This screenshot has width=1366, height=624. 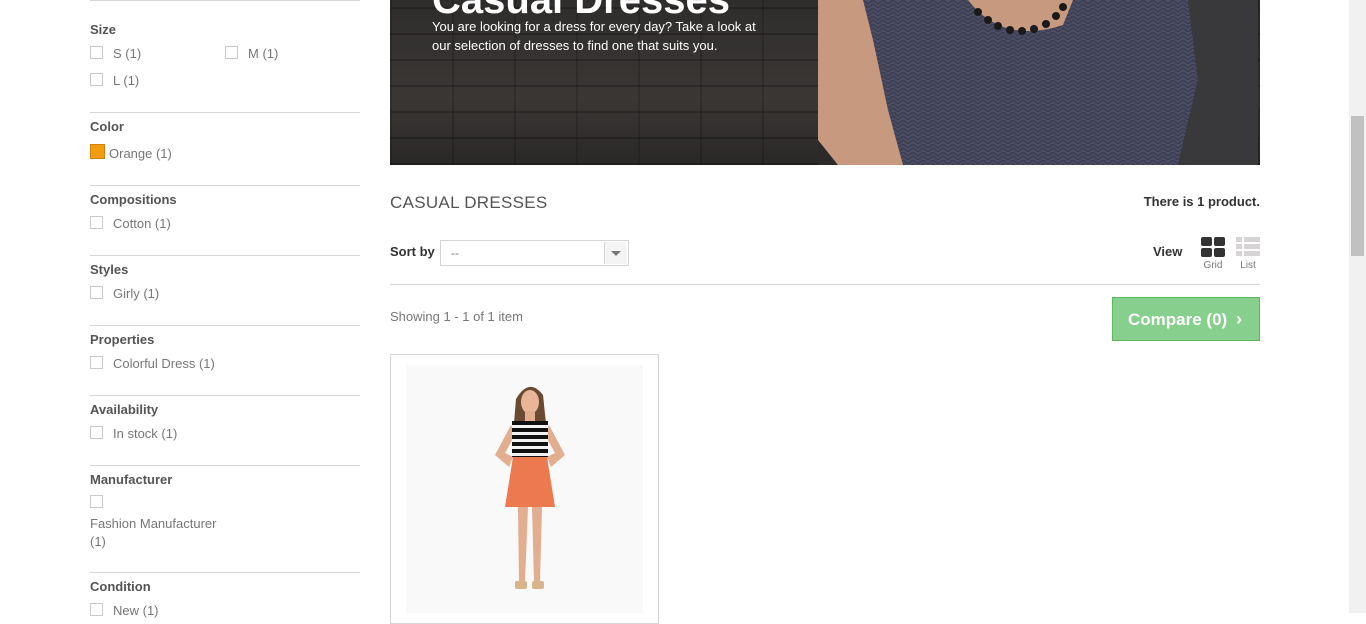 What do you see at coordinates (120, 586) in the screenshot?
I see `filter-title: Condition` at bounding box center [120, 586].